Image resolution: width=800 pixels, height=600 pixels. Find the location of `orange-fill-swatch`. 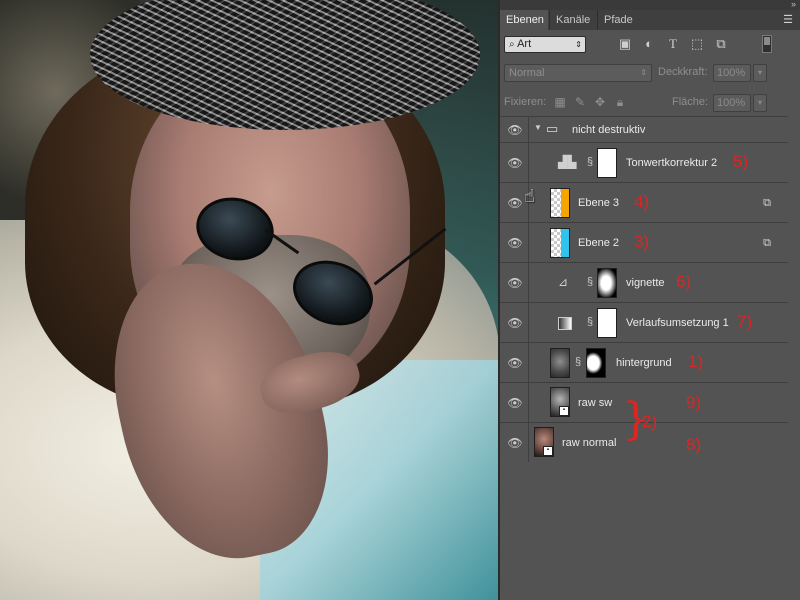

orange-fill-swatch is located at coordinates (565, 203).